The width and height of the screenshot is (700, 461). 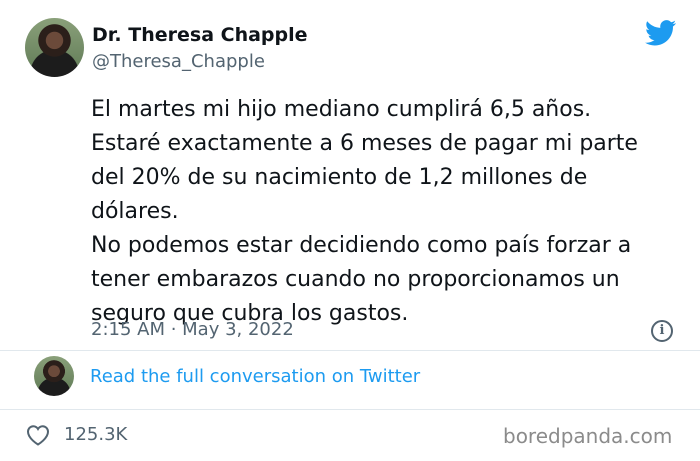 I want to click on author-handle: @Theresa_Chapple, so click(x=178, y=61).